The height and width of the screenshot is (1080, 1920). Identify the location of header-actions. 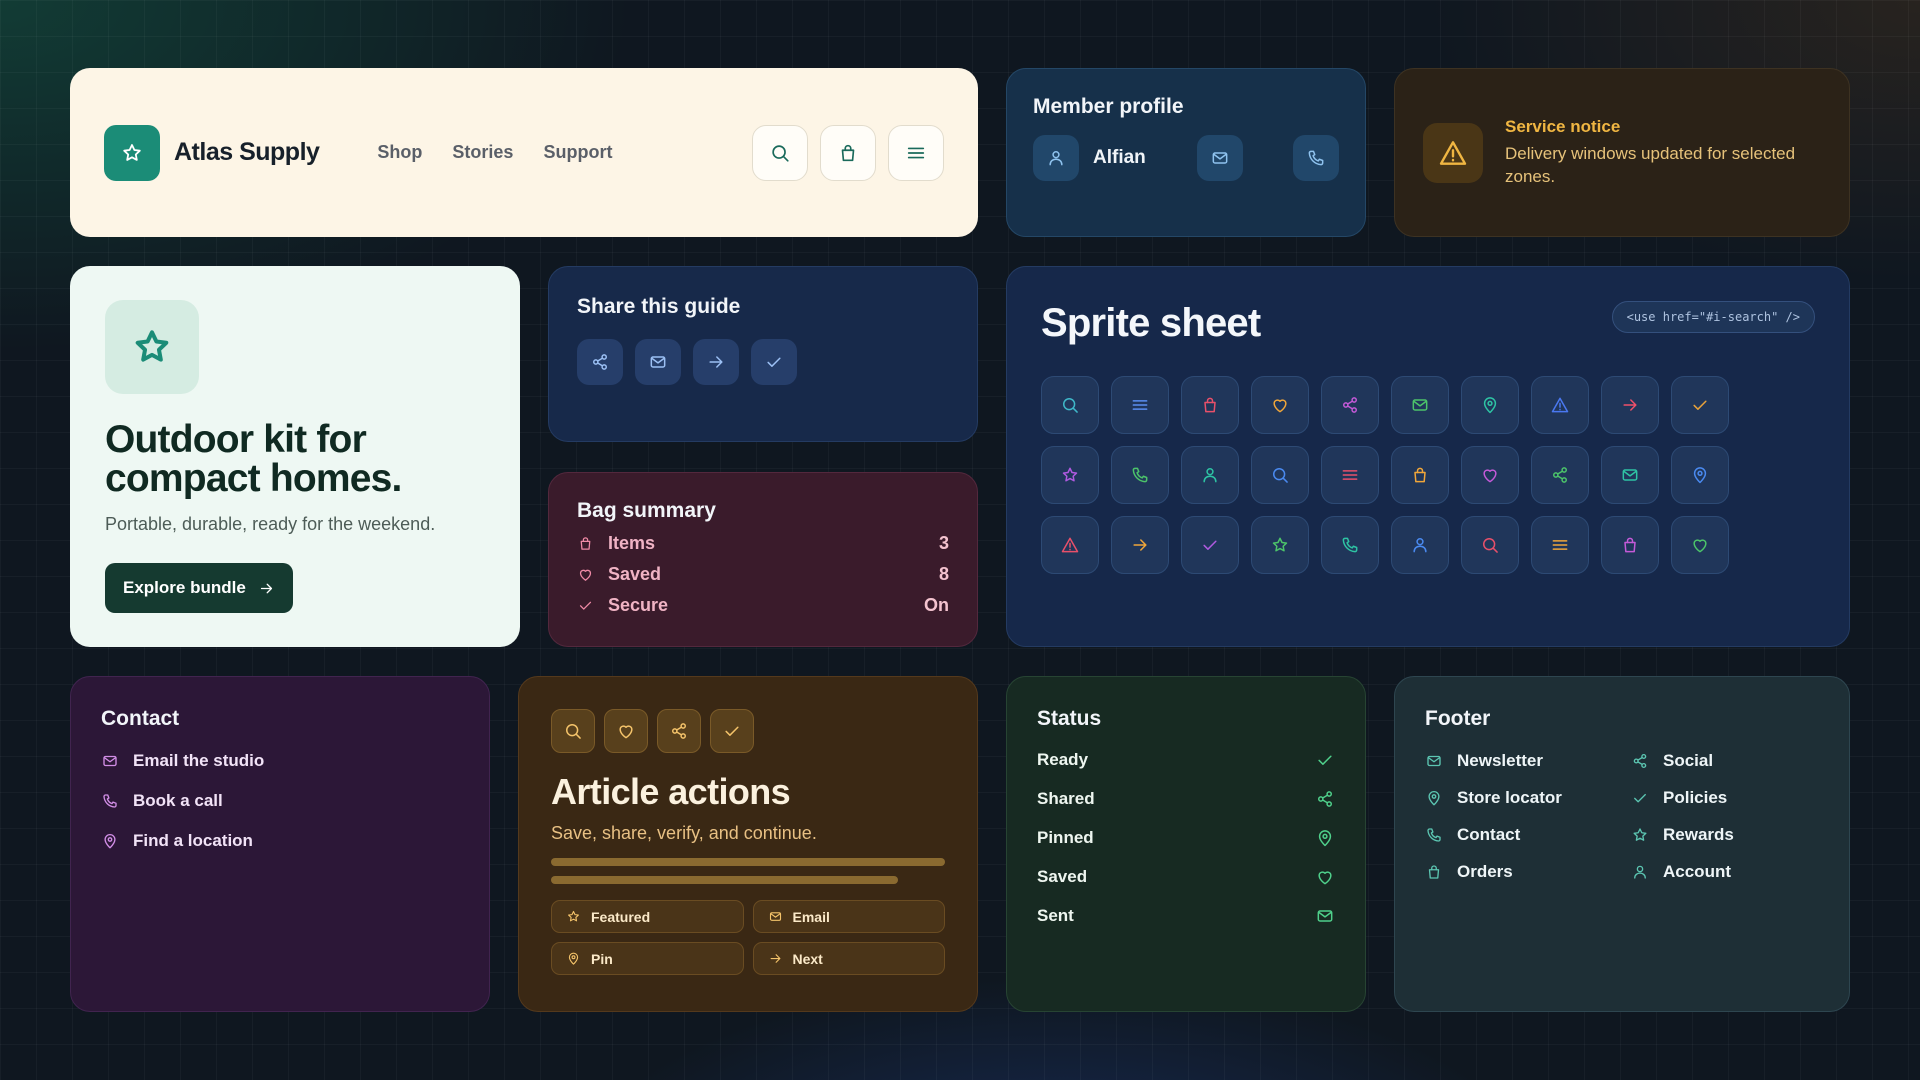
(848, 152).